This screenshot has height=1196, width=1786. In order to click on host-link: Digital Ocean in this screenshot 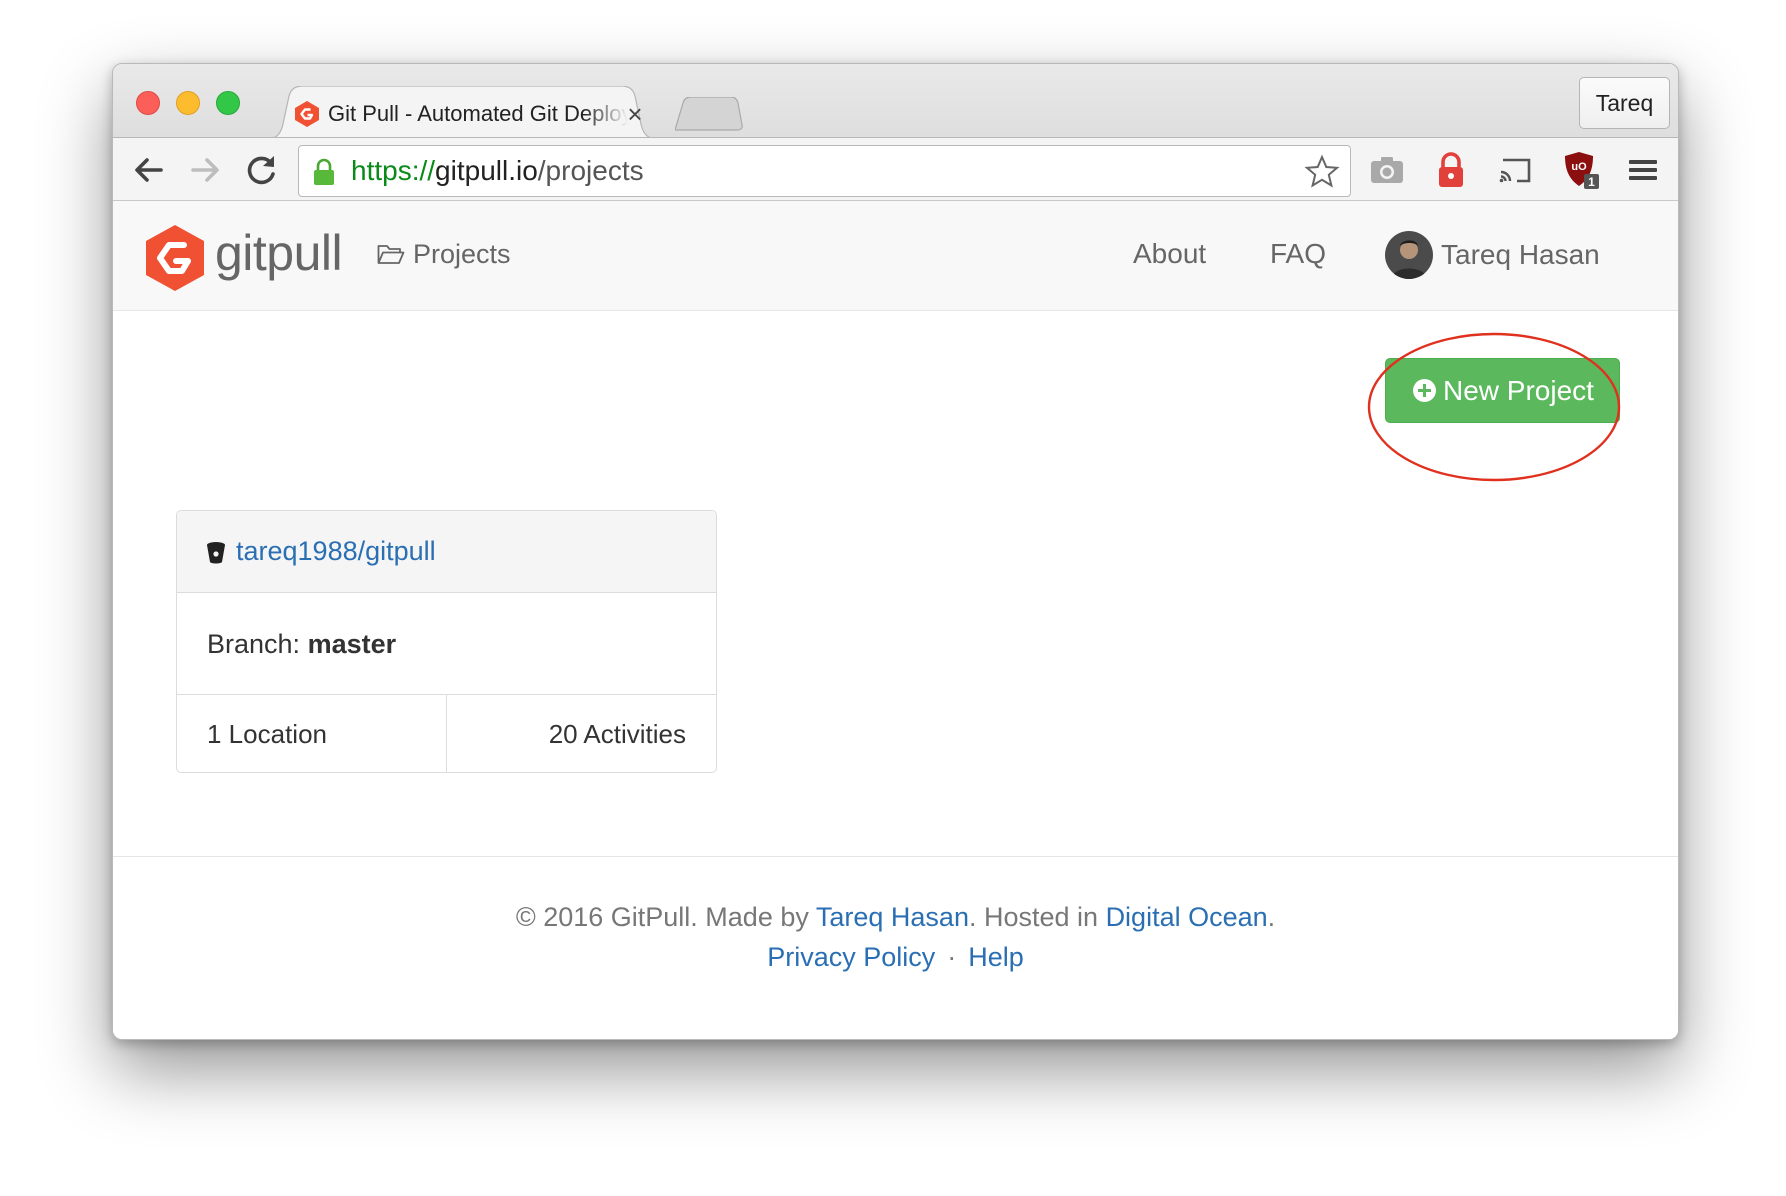, I will do `click(1187, 917)`.